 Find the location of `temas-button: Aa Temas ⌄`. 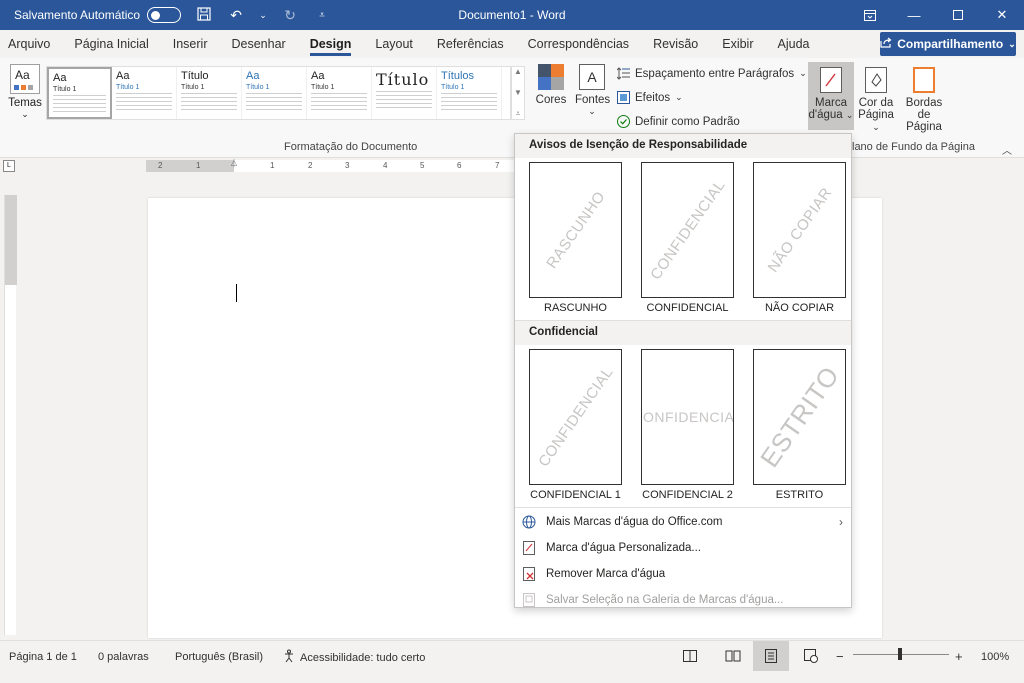

temas-button: Aa Temas ⌄ is located at coordinates (25, 94).